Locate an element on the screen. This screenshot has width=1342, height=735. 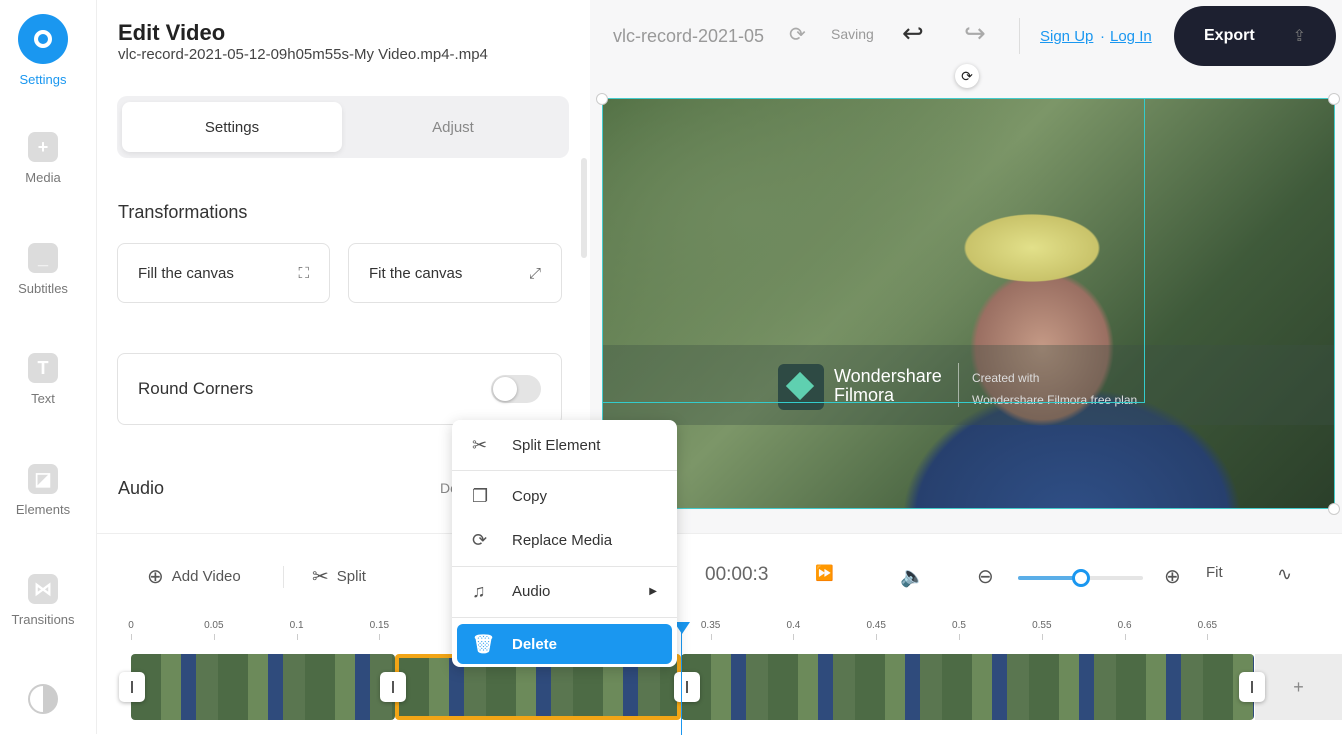
sidebar-item-filters is located at coordinates (43, 699).